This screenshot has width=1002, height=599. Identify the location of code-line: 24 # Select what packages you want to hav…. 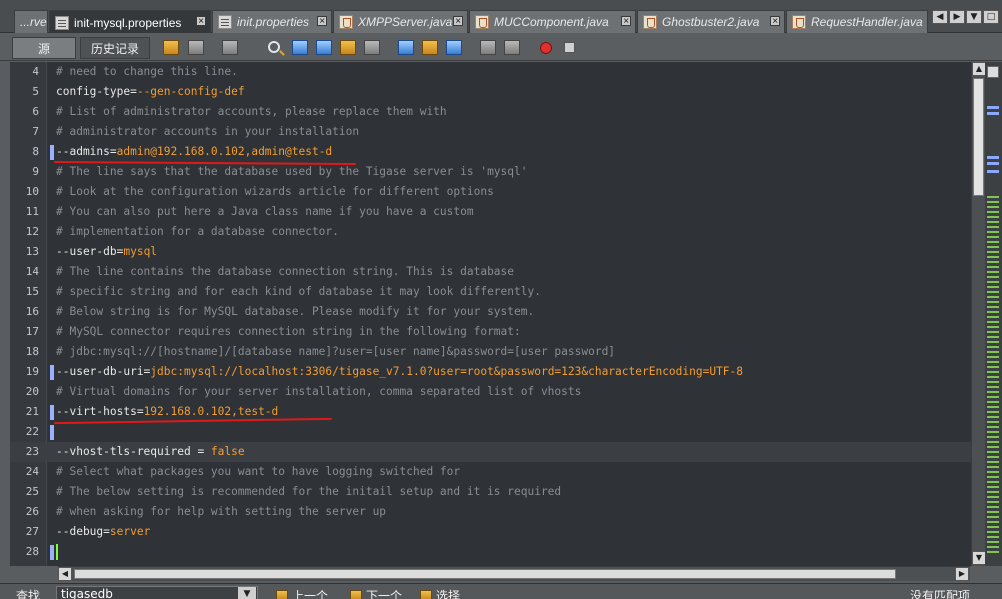
(490, 472).